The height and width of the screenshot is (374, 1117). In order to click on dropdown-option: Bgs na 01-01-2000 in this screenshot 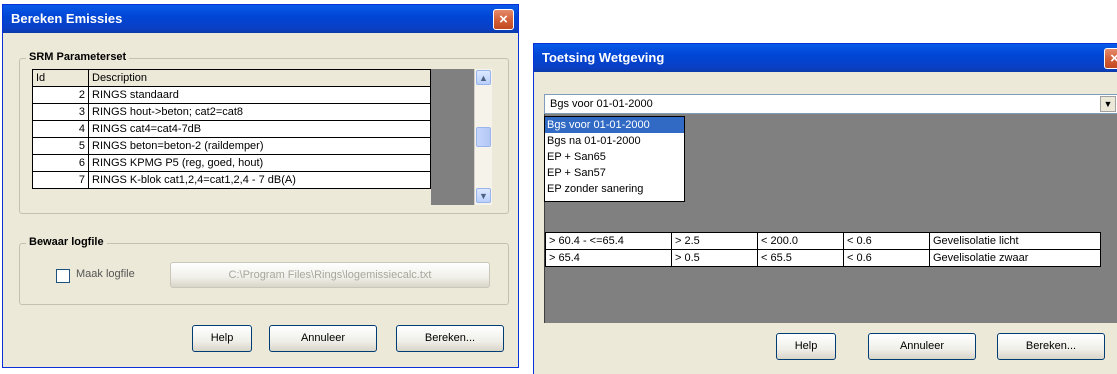, I will do `click(614, 141)`.